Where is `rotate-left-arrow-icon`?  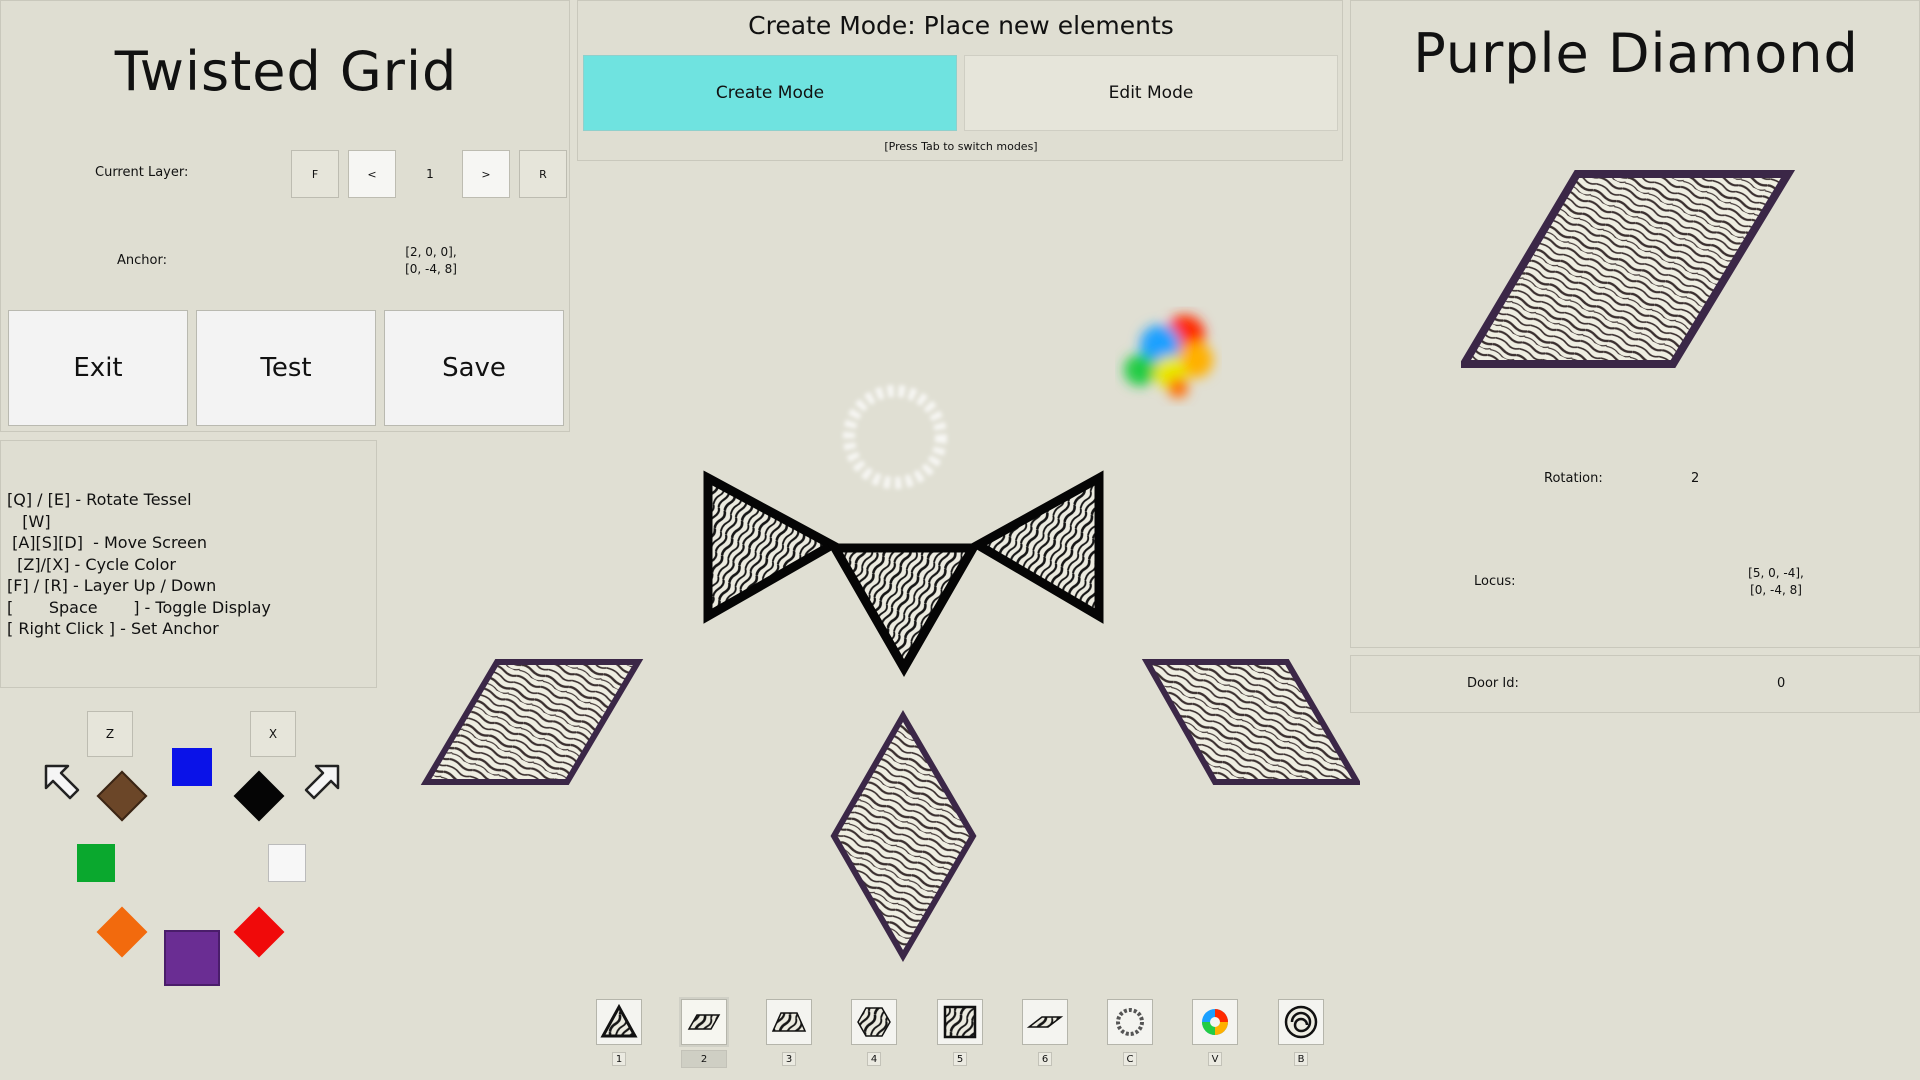 rotate-left-arrow-icon is located at coordinates (62, 780).